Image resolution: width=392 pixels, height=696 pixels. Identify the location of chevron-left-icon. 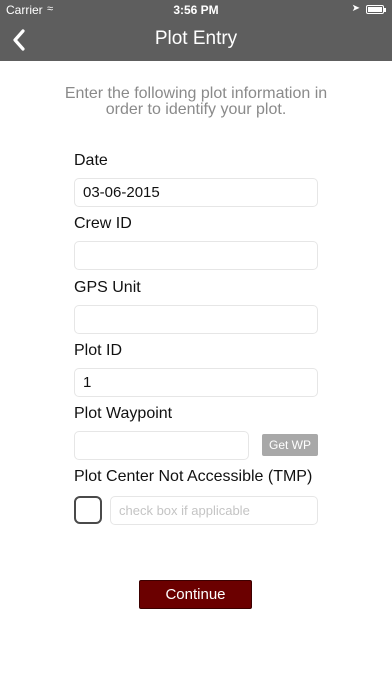
(19, 40).